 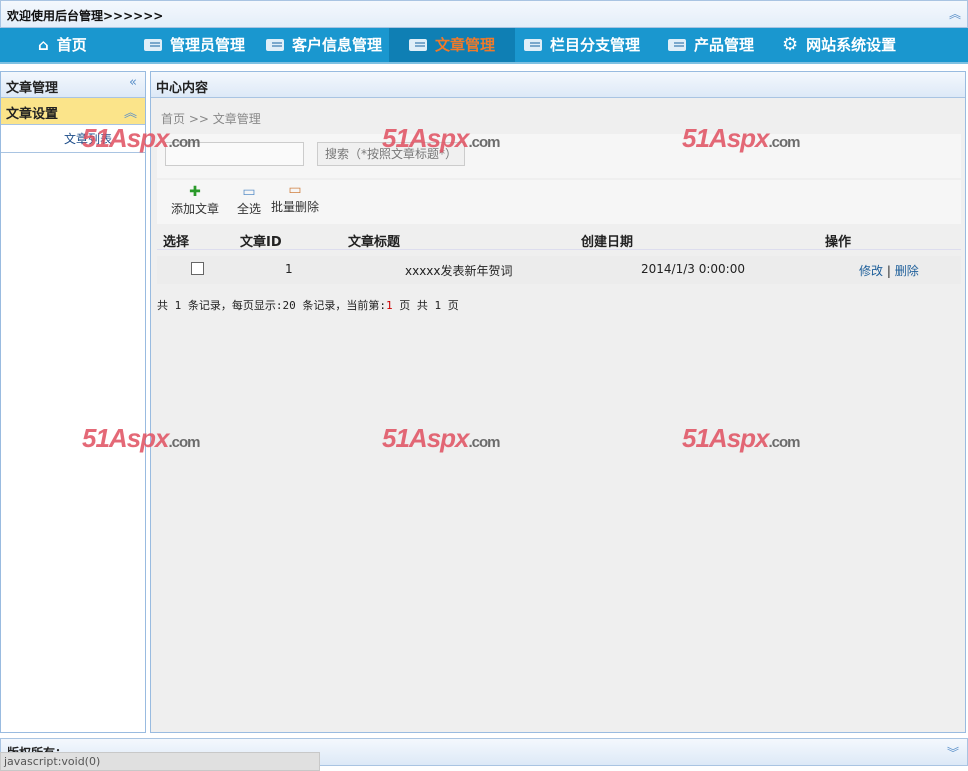 I want to click on select-all-button: ▭ 全选, so click(x=249, y=200).